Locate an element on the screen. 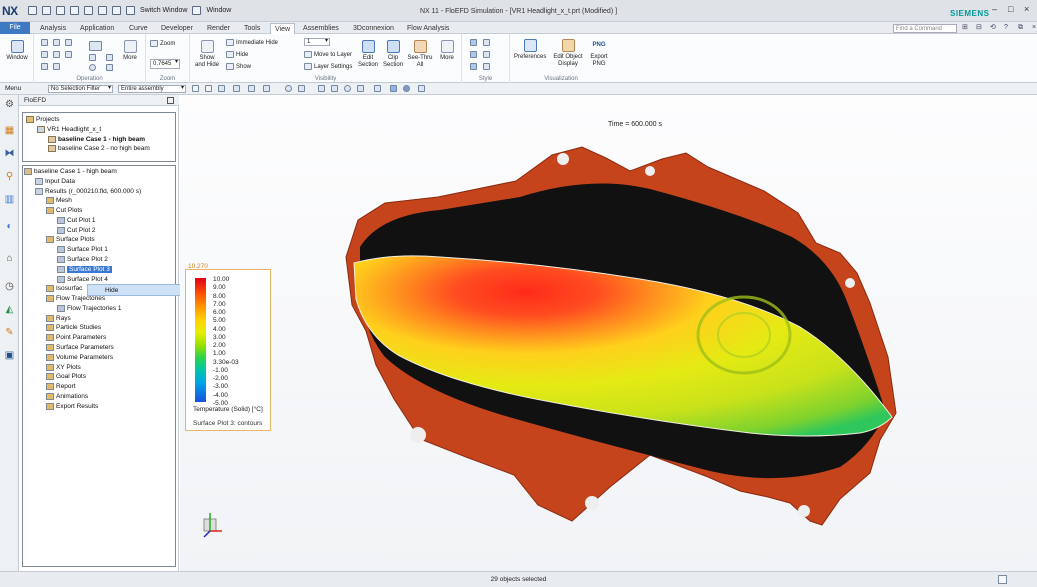 This screenshot has height=587, width=1037. results-tree-item: Particle Studies is located at coordinates (73, 328).